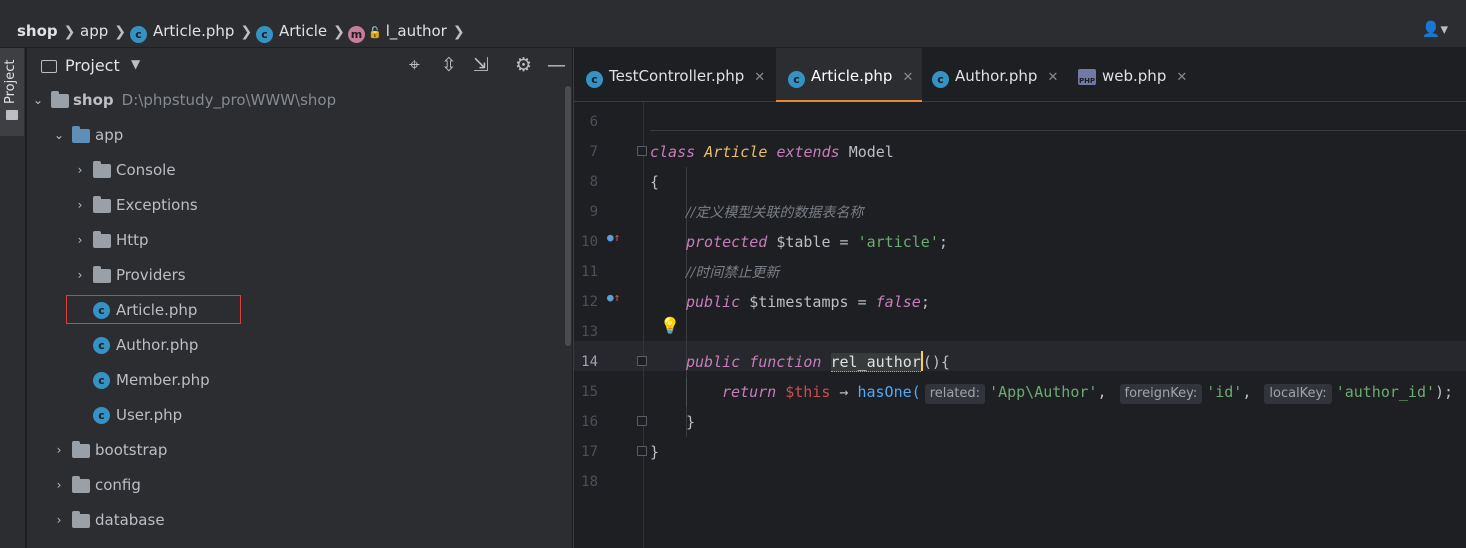  Describe the element at coordinates (46, 24) in the screenshot. I see `breadcrumb-item-shop: shop ❯` at that location.